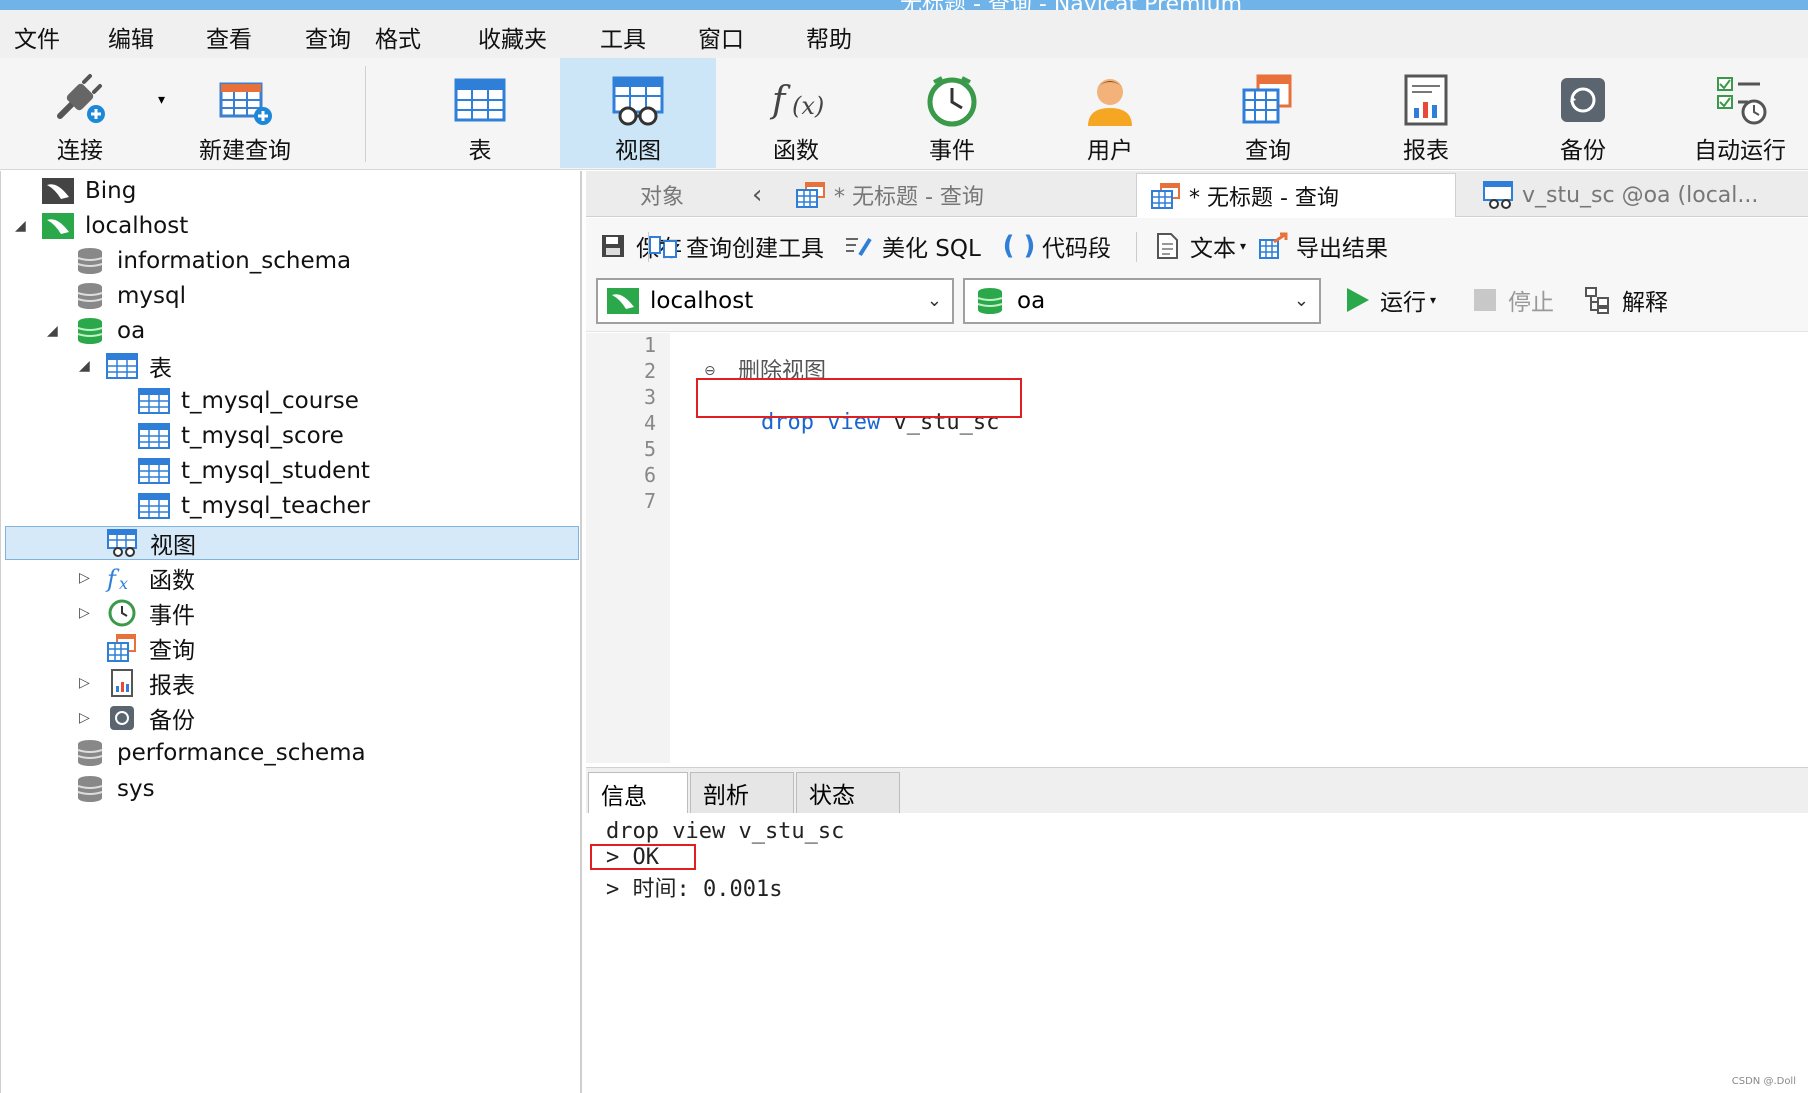  I want to click on tree-item-information-schema: information_schema, so click(199, 261).